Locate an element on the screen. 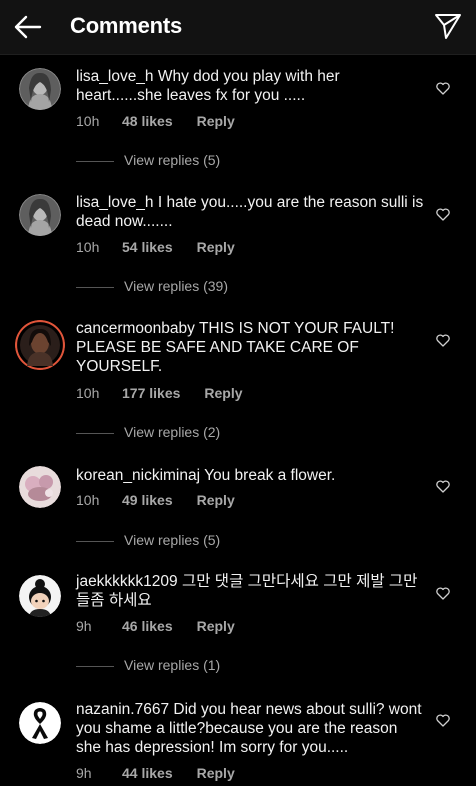 Image resolution: width=476 pixels, height=786 pixels. view-replies-button: View replies (2) is located at coordinates (226, 433).